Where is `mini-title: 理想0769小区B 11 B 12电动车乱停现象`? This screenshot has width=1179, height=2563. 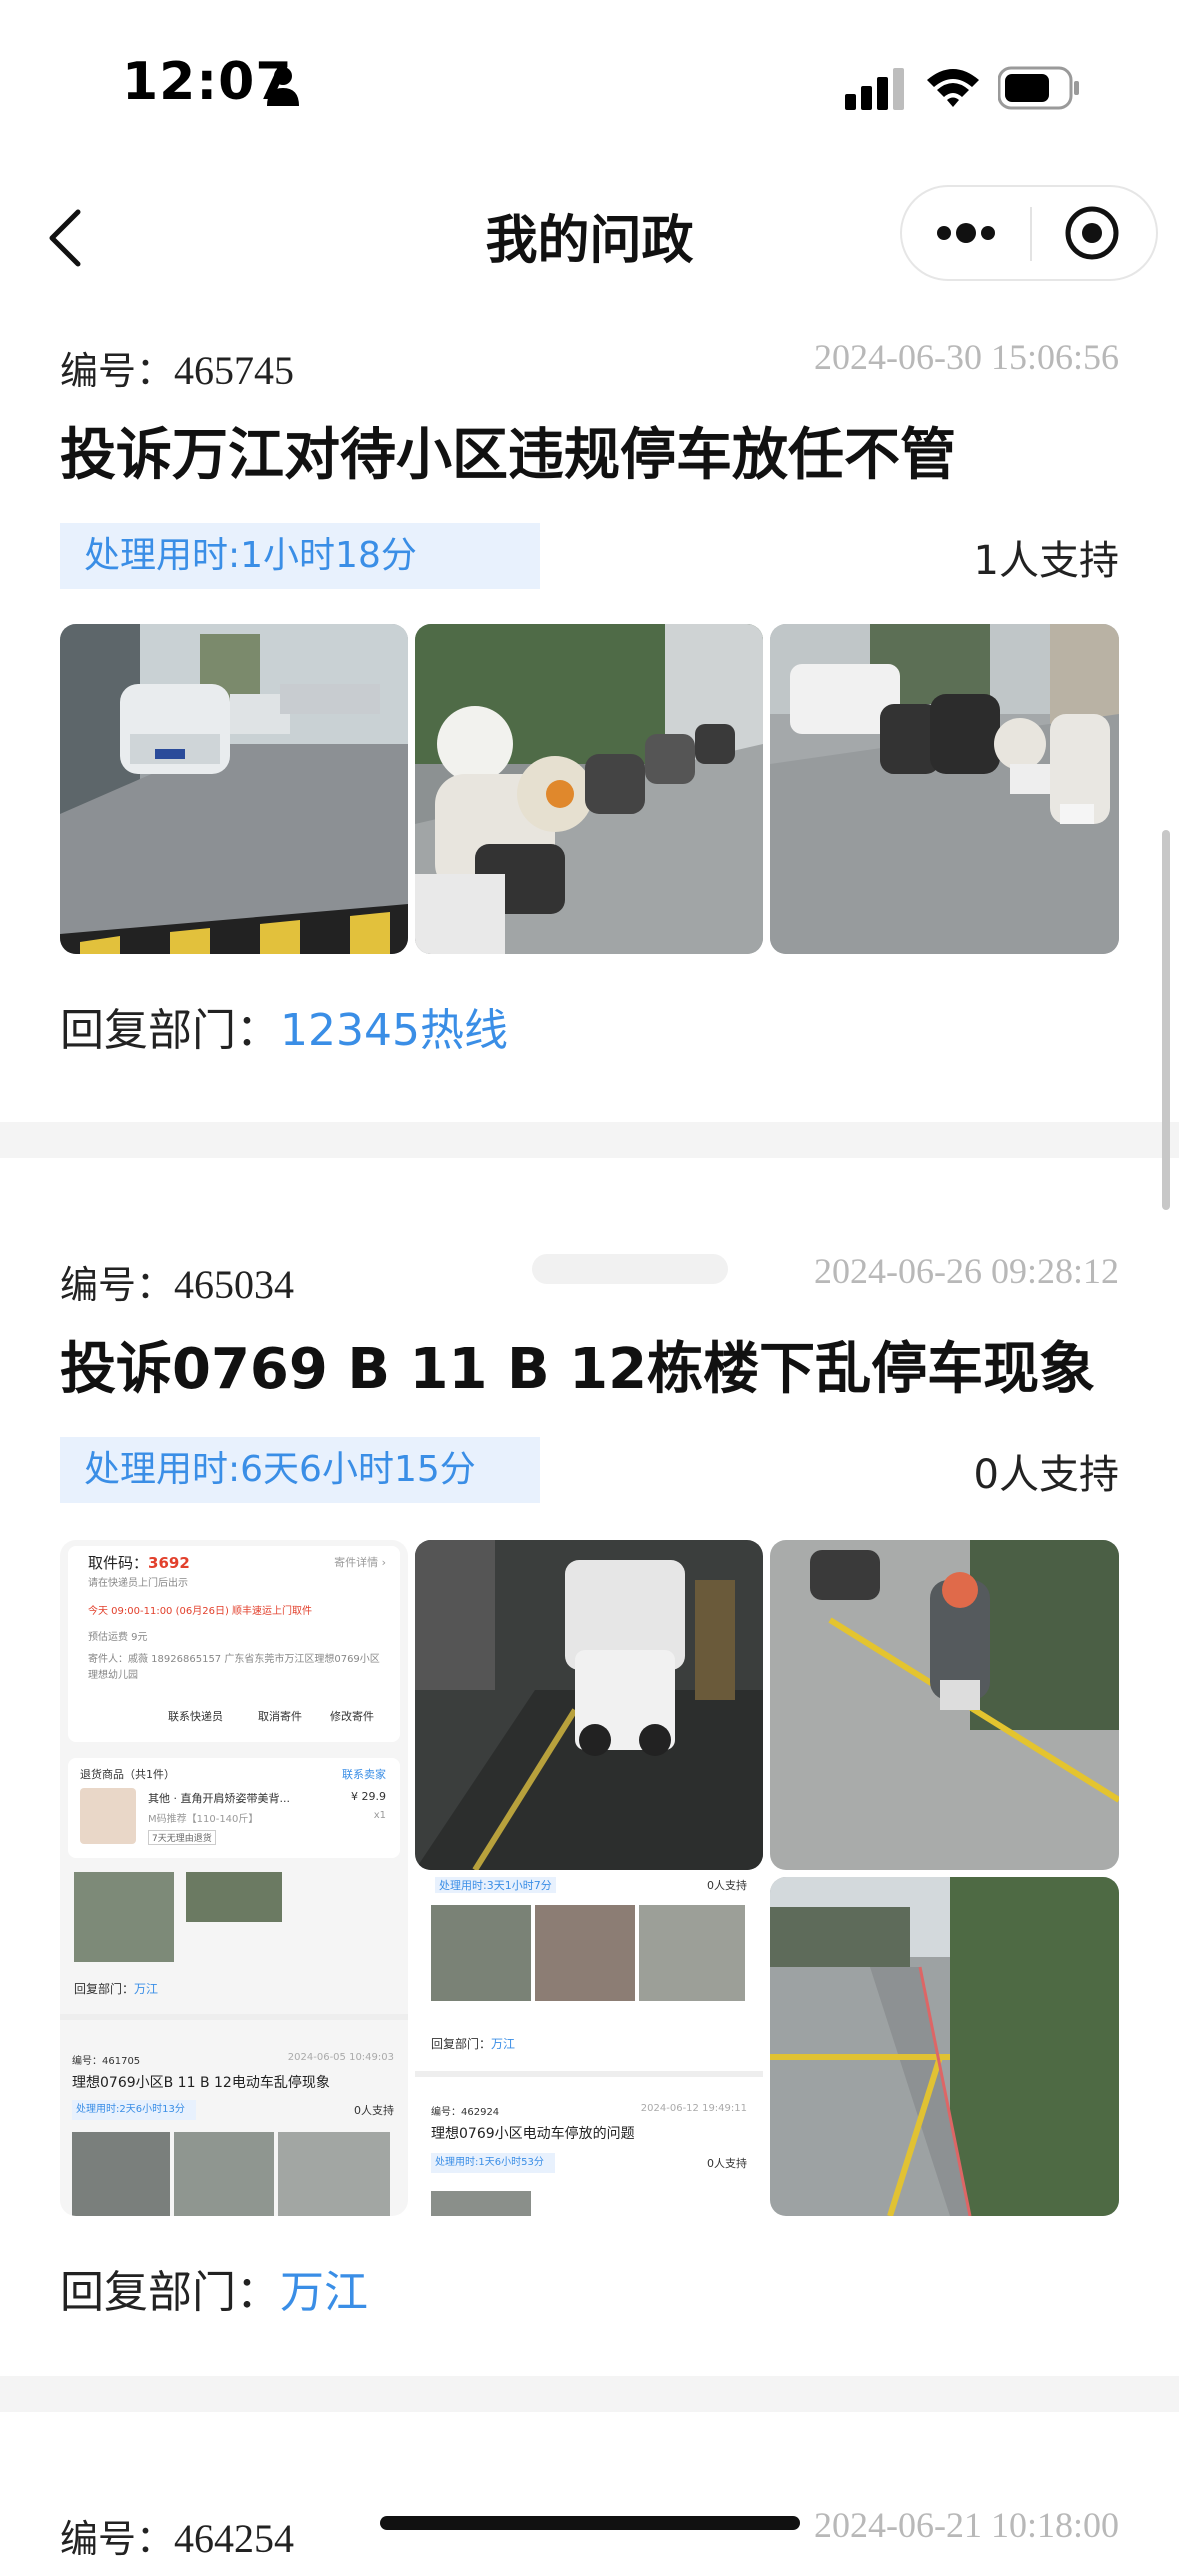 mini-title: 理想0769小区B 11 B 12电动车乱停现象 is located at coordinates (201, 2083).